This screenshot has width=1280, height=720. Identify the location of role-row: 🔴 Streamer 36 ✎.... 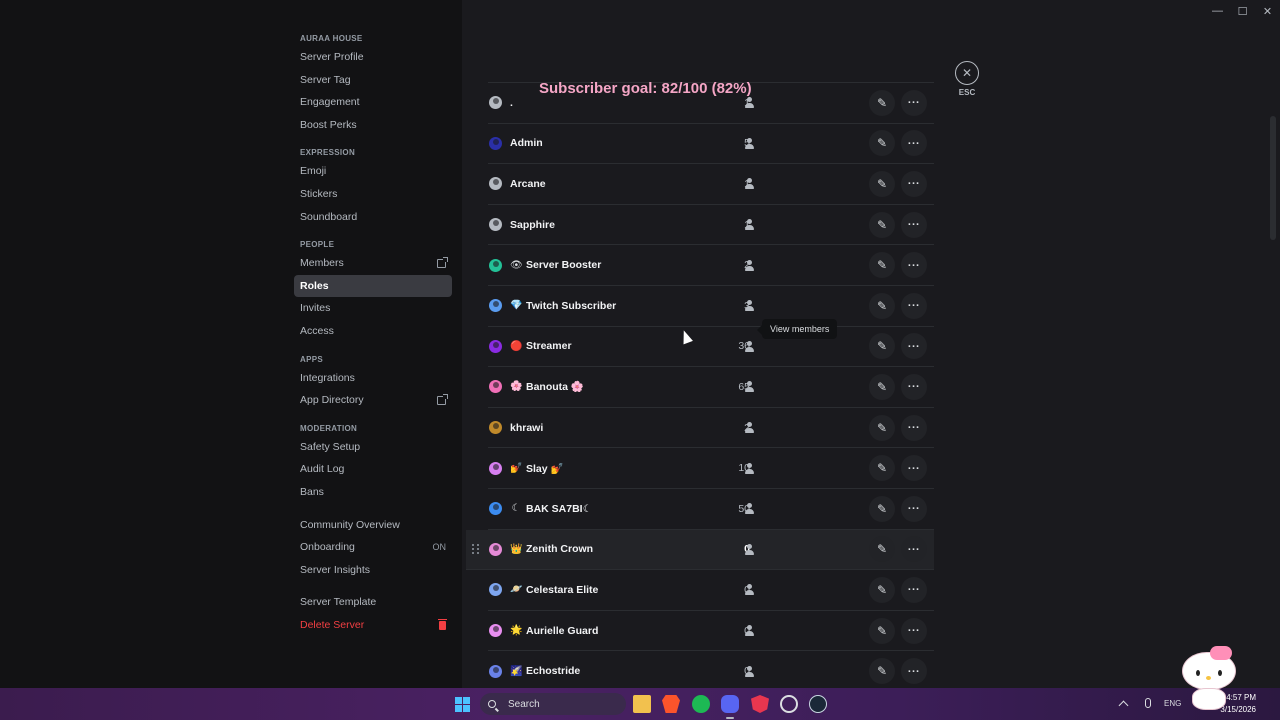
(711, 347).